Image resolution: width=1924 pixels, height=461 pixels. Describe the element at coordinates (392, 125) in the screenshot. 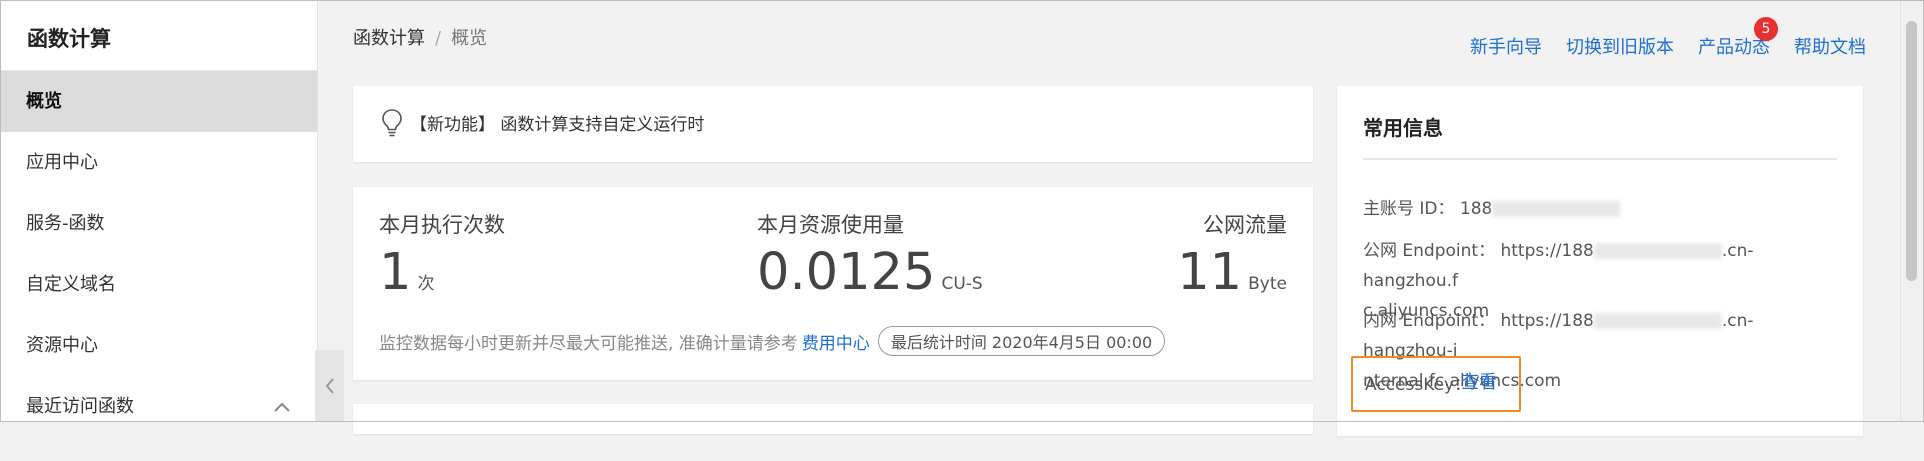

I see `lightbulb-icon` at that location.